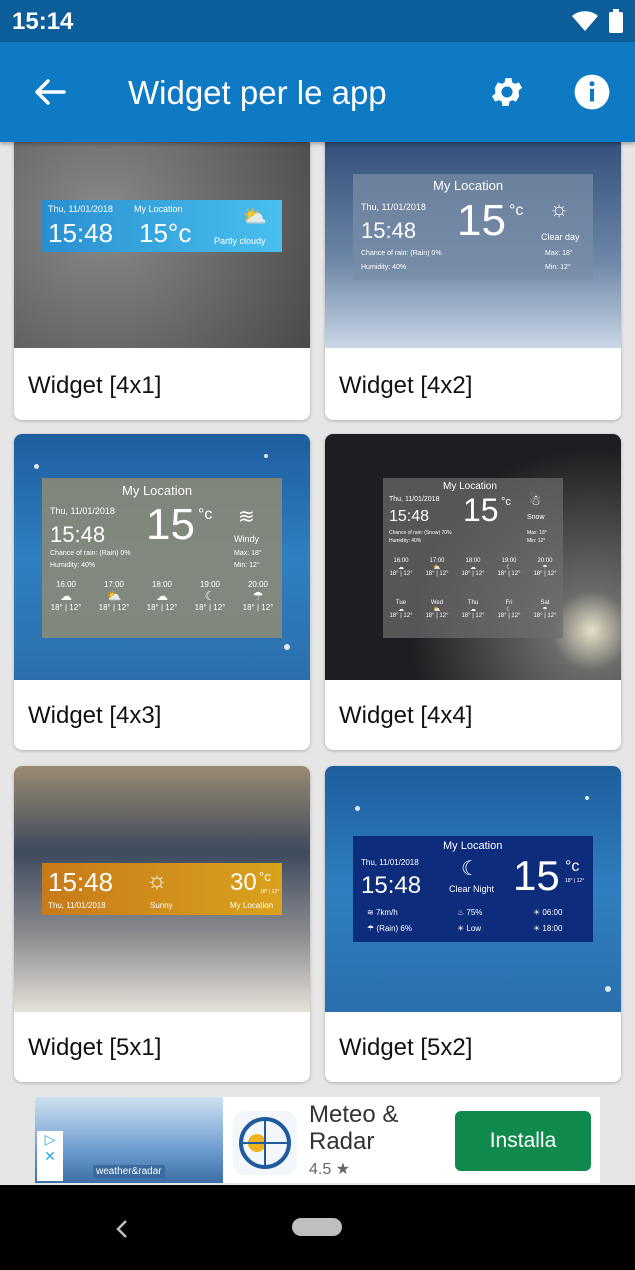  What do you see at coordinates (585, 21) in the screenshot?
I see `wifi-icon` at bounding box center [585, 21].